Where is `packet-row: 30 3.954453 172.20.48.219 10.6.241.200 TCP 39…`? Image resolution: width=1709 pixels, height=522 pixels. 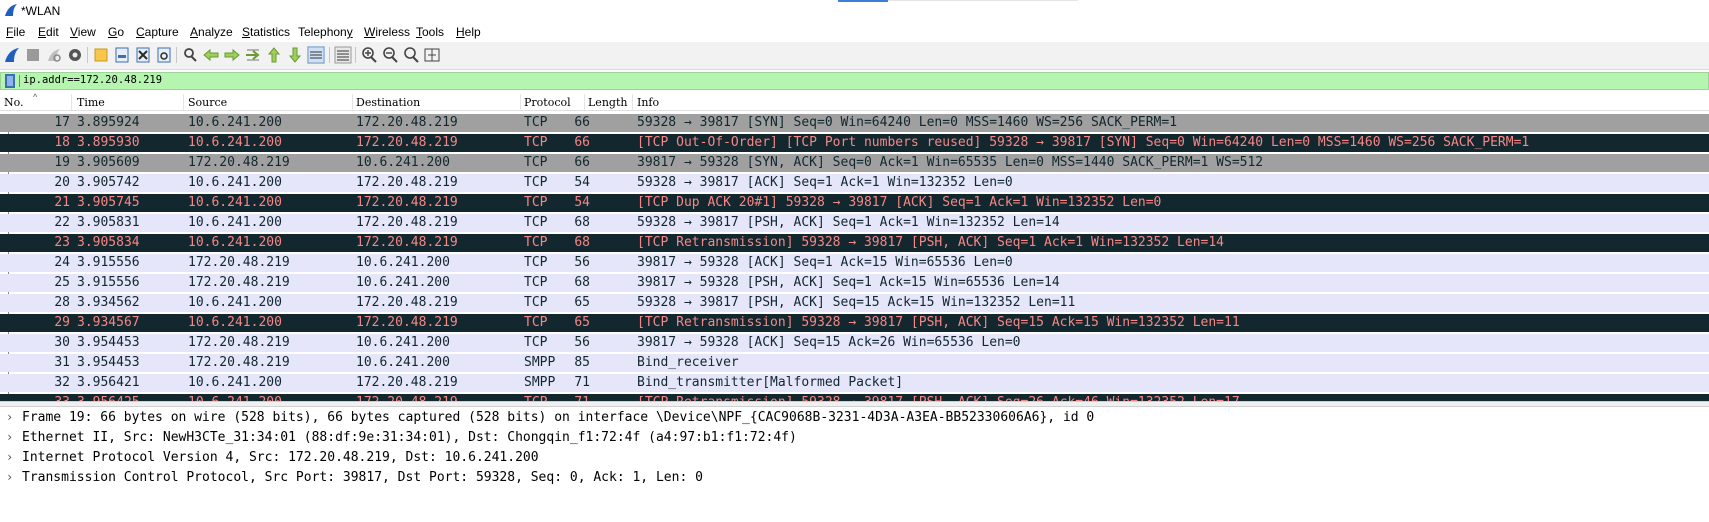
packet-row: 30 3.954453 172.20.48.219 10.6.241.200 TCP 39… is located at coordinates (854, 343).